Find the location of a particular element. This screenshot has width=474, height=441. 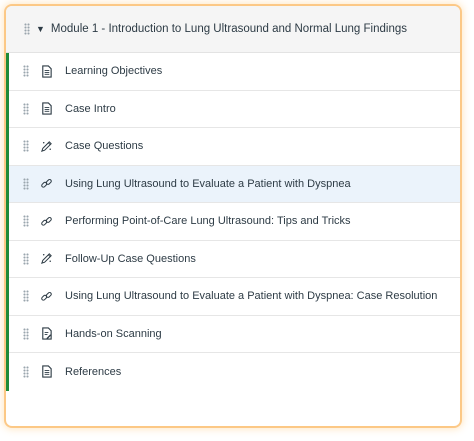

item-title: Learning Objectives is located at coordinates (113, 71).